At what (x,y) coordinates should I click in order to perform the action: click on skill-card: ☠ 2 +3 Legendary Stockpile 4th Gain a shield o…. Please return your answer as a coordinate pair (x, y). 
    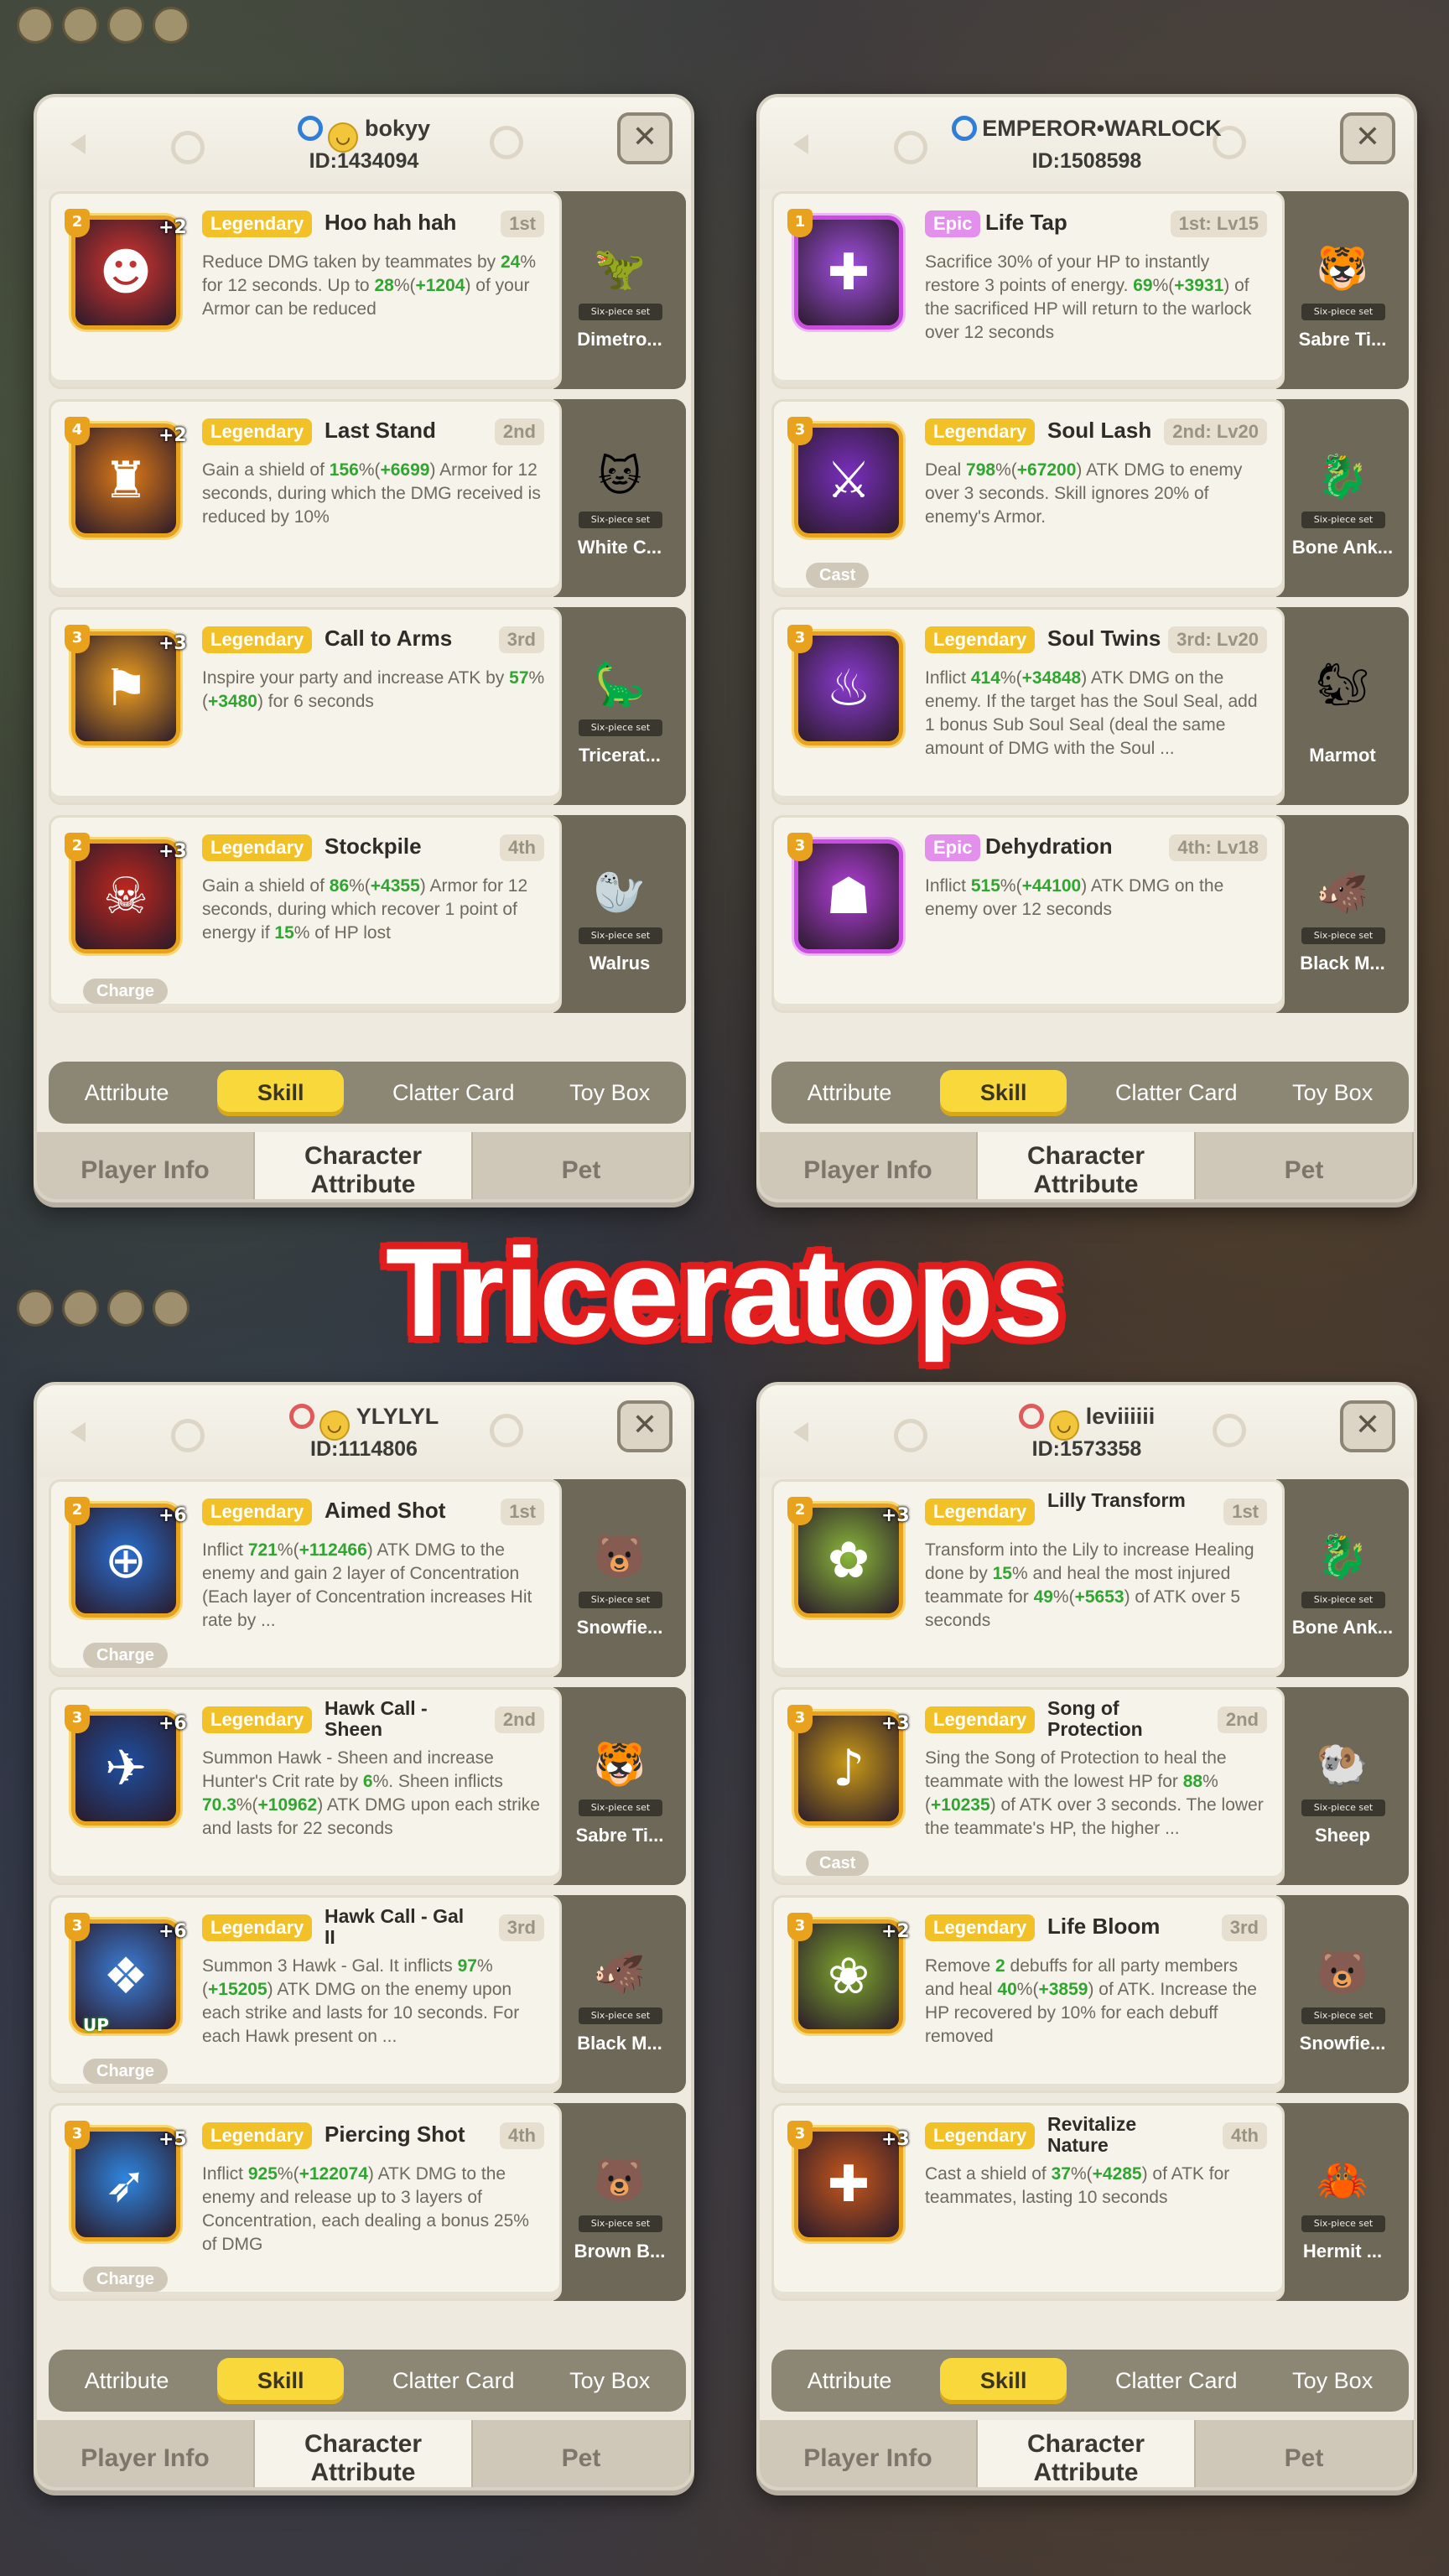
    Looking at the image, I should click on (305, 914).